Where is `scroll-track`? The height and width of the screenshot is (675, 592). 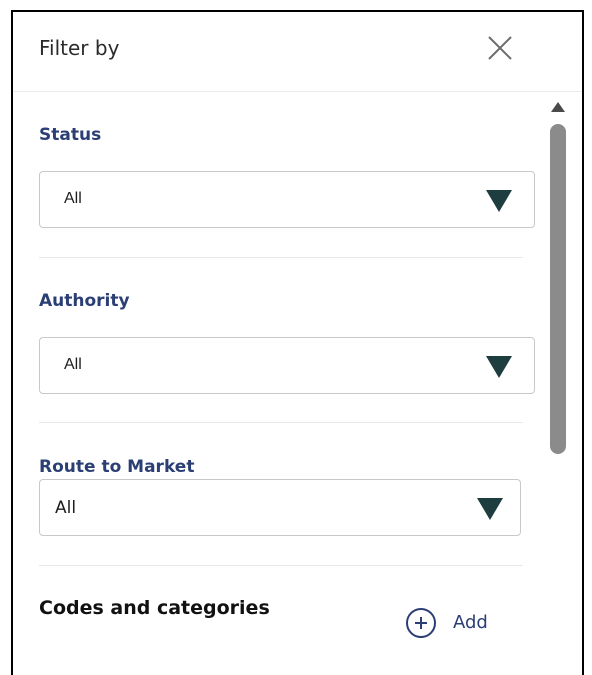
scroll-track is located at coordinates (558, 398).